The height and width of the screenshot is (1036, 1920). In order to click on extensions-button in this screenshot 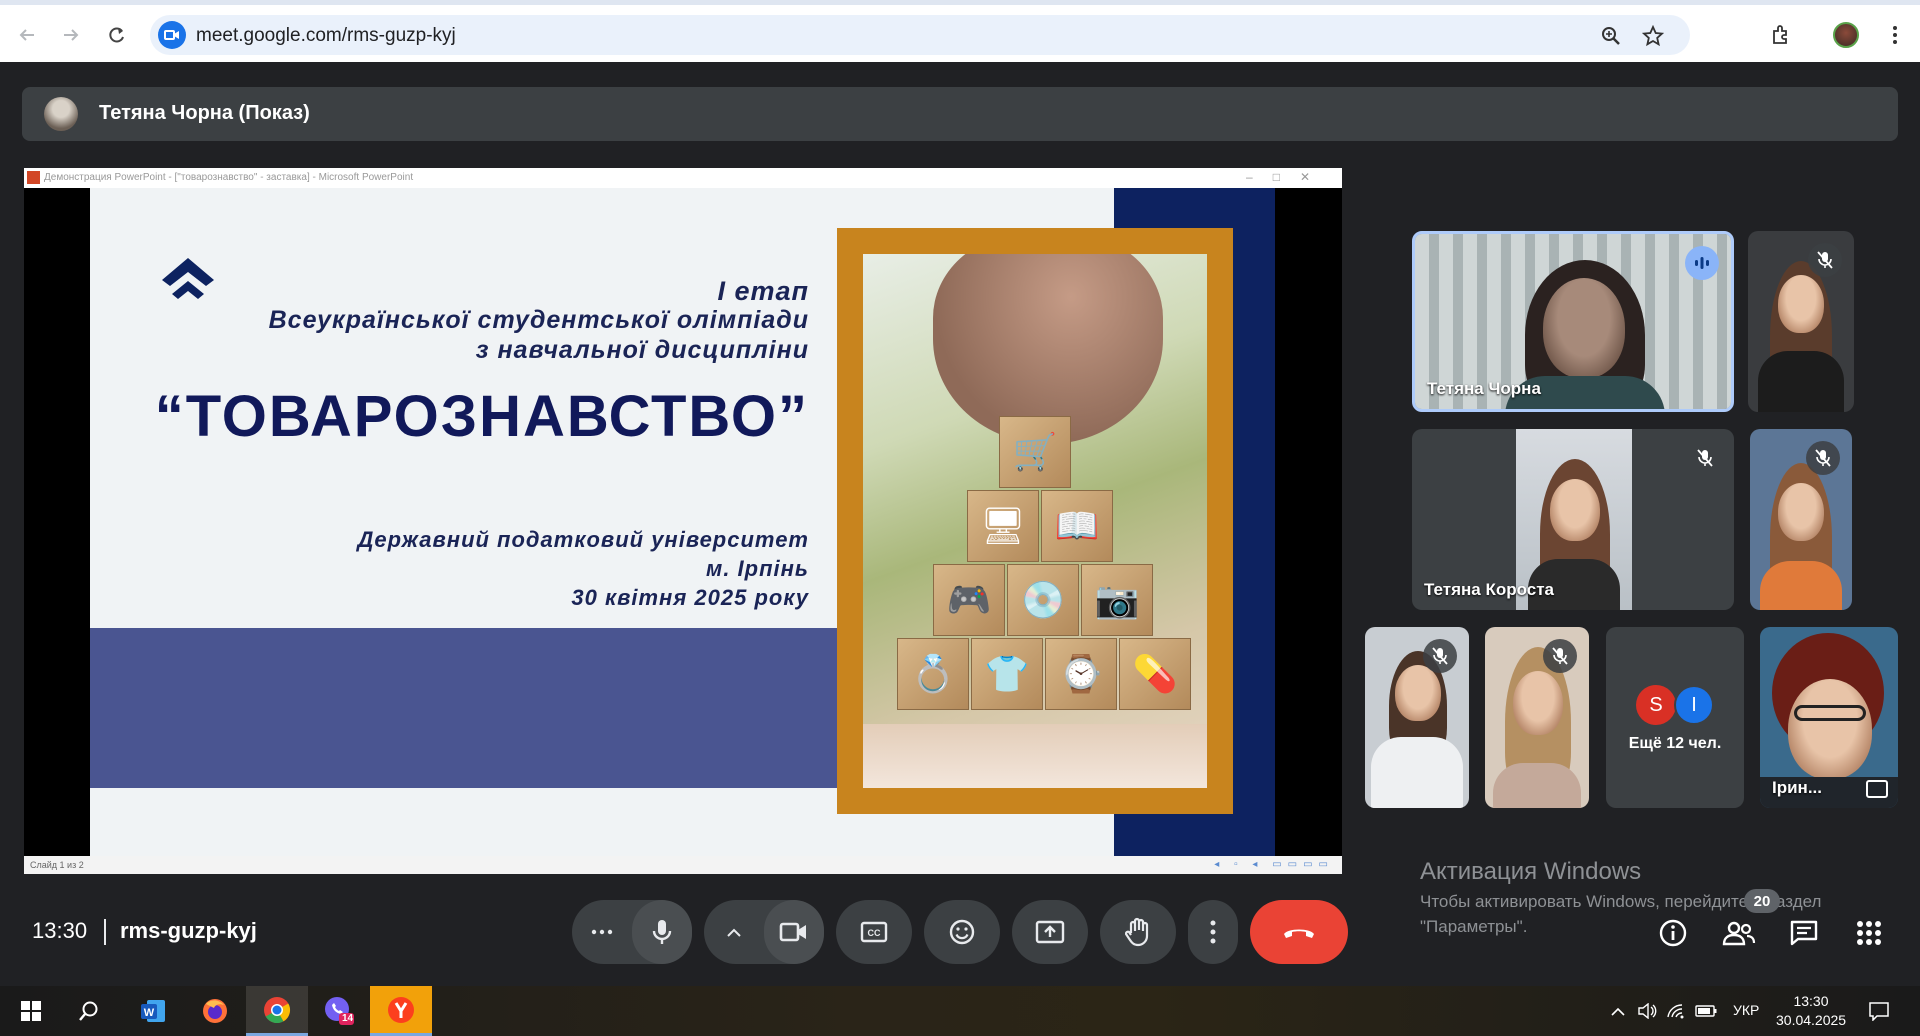, I will do `click(1781, 35)`.